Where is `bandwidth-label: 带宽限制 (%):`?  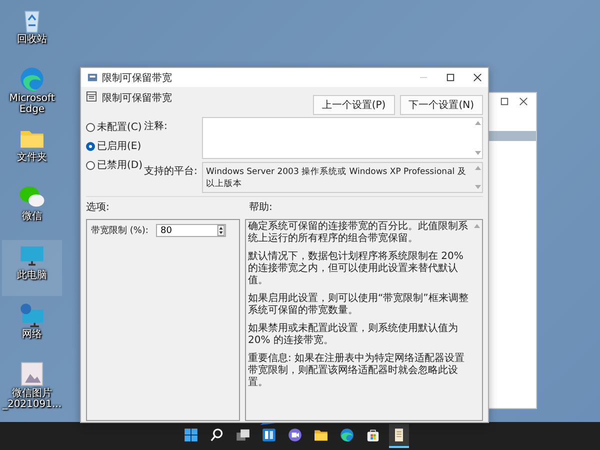
bandwidth-label: 带宽限制 (%): is located at coordinates (119, 230).